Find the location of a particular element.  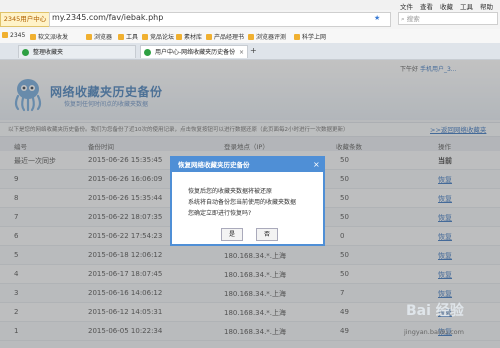

bookmark-item: 2345 is located at coordinates (13, 35).